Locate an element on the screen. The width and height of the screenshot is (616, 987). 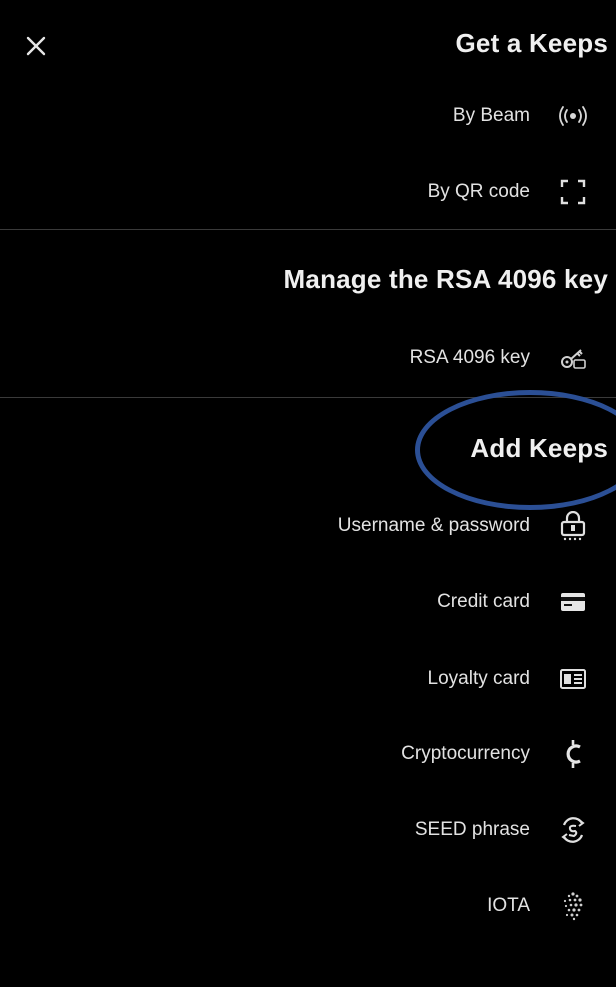
beam-icon is located at coordinates (573, 116).